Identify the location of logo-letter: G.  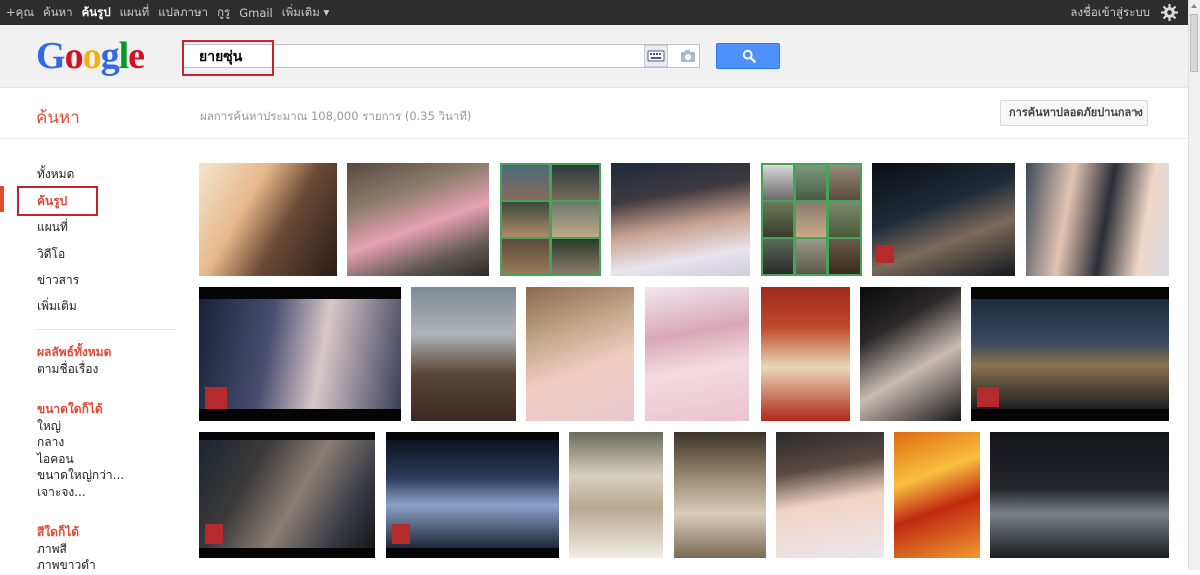
(51, 56).